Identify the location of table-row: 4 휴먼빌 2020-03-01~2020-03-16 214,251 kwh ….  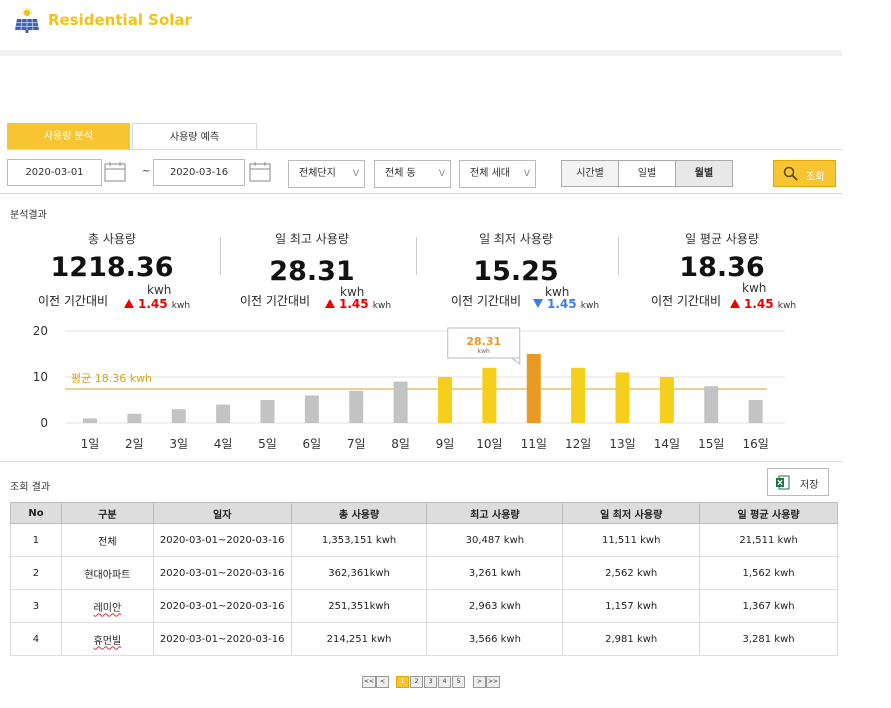
(424, 639).